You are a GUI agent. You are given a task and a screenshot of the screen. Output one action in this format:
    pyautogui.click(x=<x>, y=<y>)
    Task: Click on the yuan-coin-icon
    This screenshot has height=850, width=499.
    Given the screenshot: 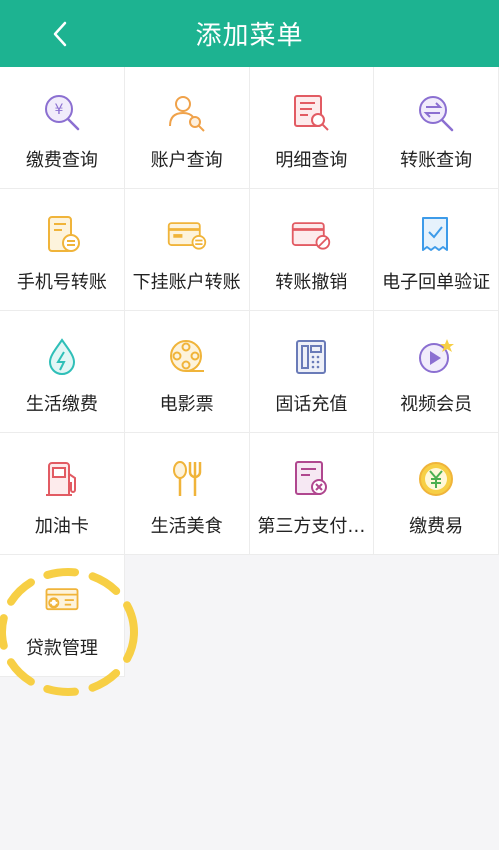 What is the action you would take?
    pyautogui.click(x=436, y=479)
    